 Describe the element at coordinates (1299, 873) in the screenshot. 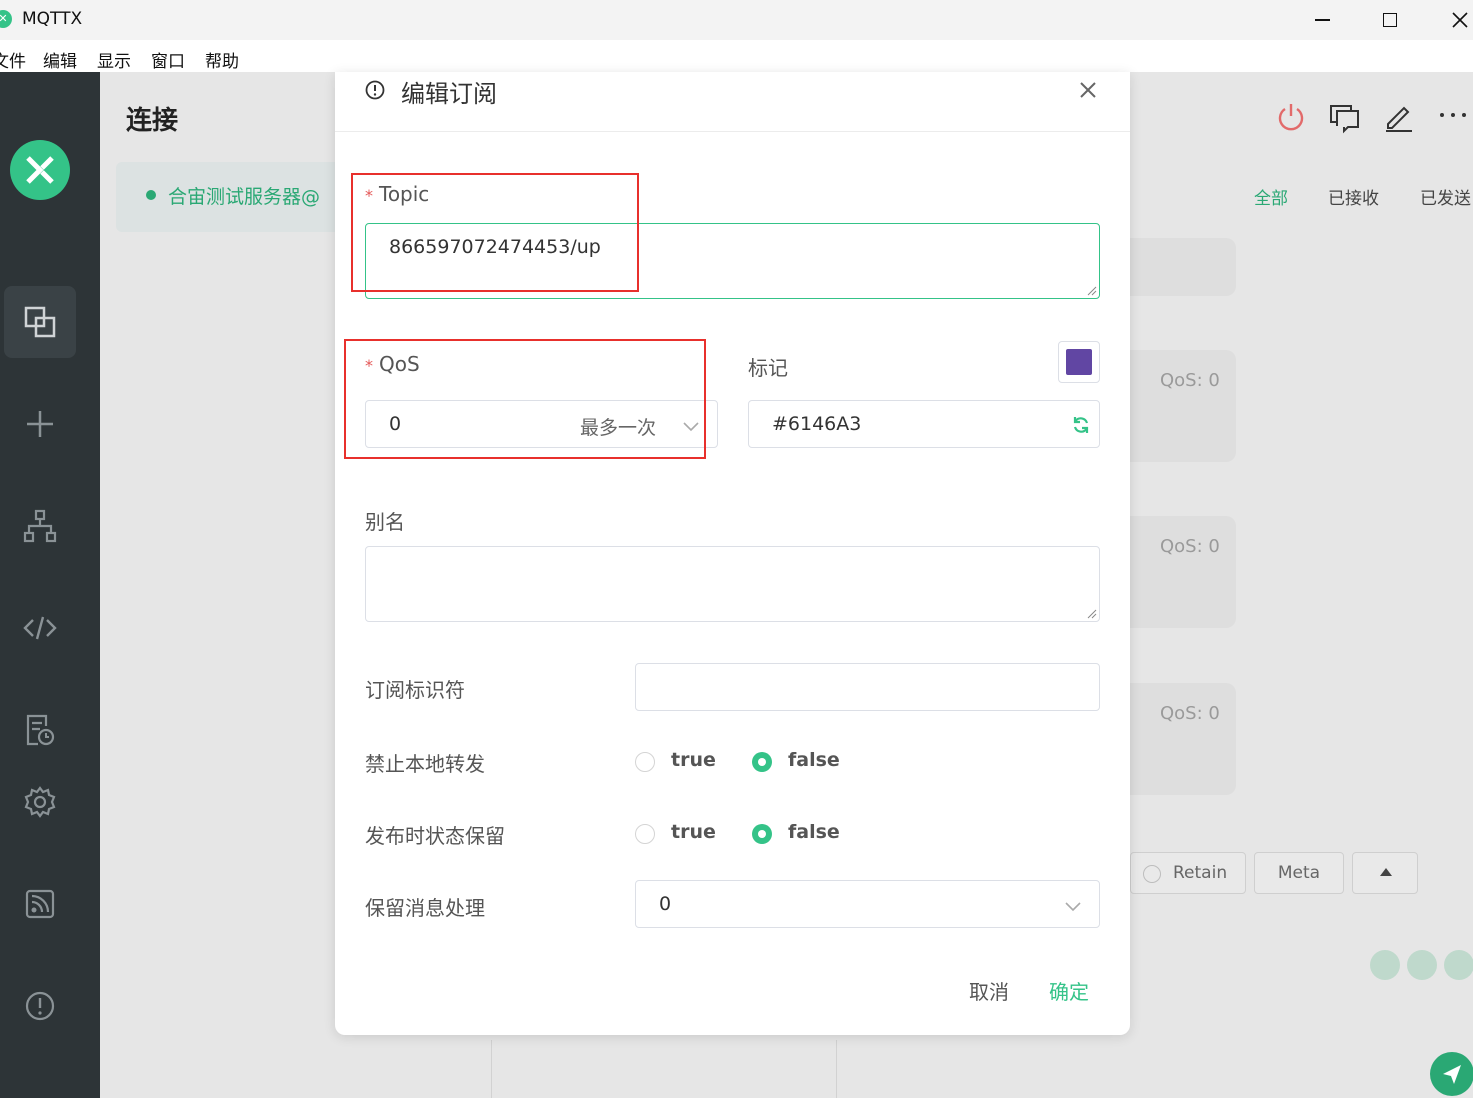

I see `meta-button: Meta` at that location.